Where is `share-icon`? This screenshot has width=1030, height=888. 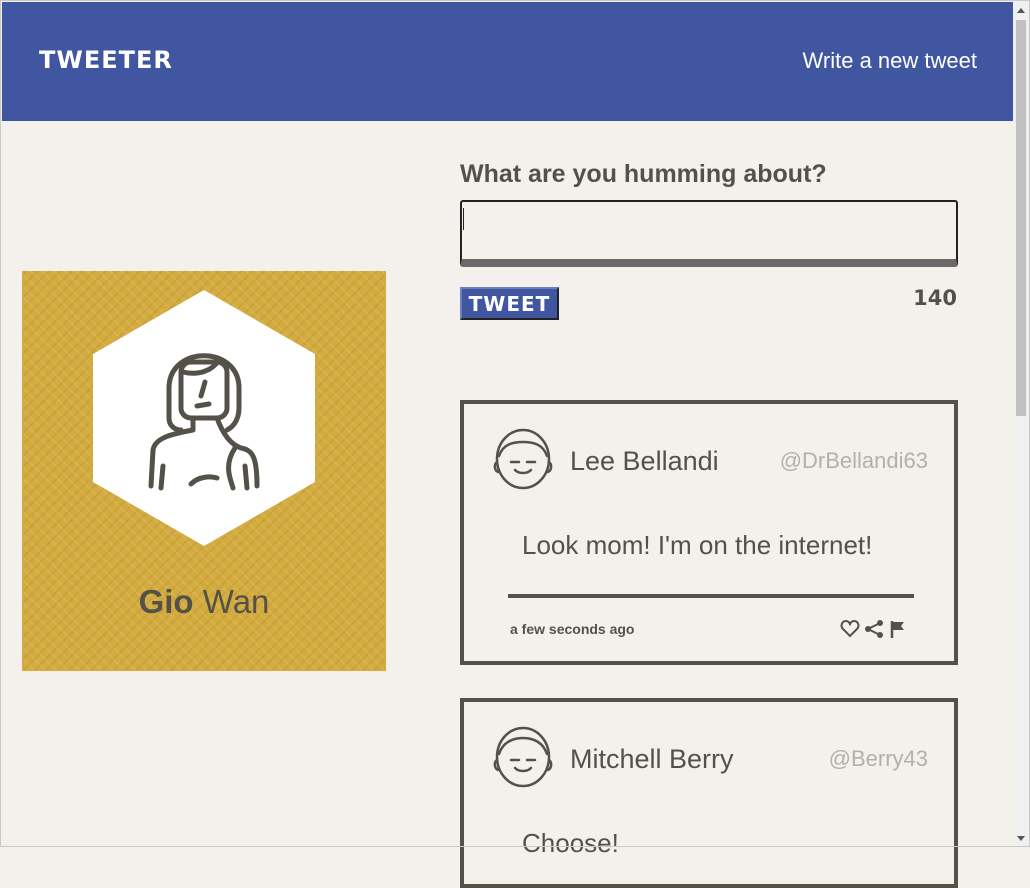
share-icon is located at coordinates (874, 629).